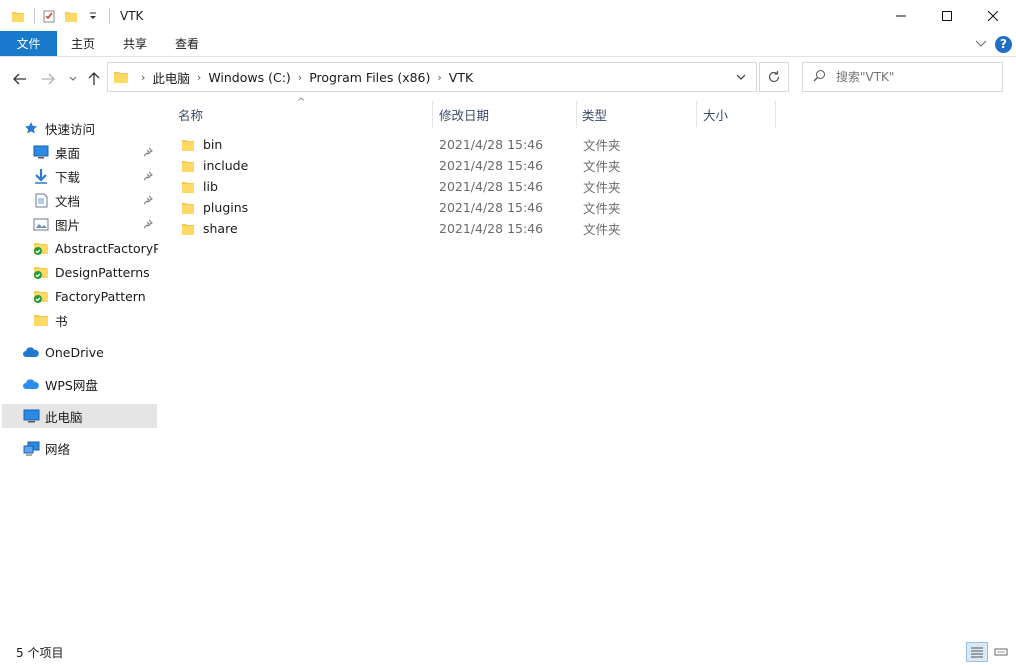 This screenshot has height=665, width=1016. Describe the element at coordinates (989, 652) in the screenshot. I see `view-switcher` at that location.